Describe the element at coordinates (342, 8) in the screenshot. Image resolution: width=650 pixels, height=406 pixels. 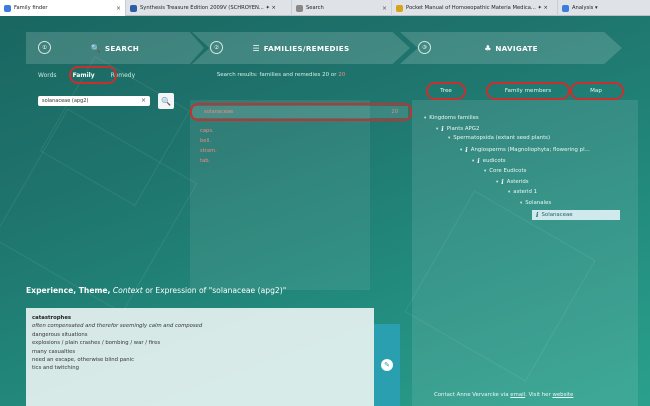
I see `tab-search: Search ×` at that location.